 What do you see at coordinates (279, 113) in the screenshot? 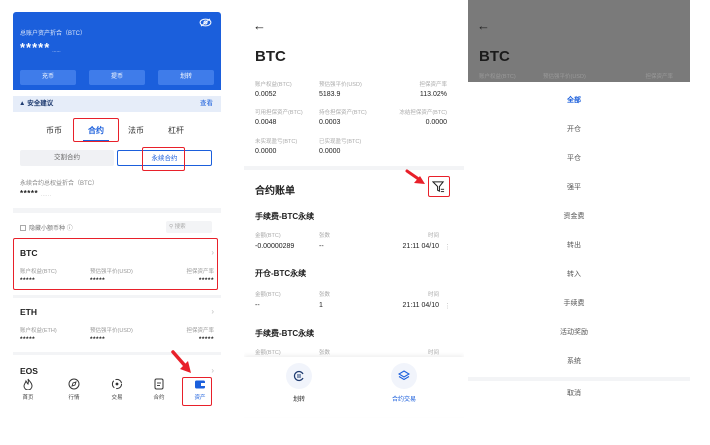
I see `stat-label: 可用担保资产(BTC)` at bounding box center [279, 113].